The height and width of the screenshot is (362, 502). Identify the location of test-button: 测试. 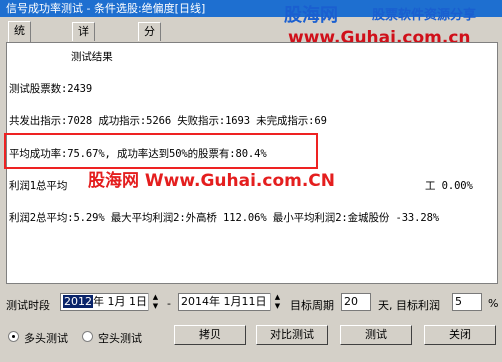
(376, 335).